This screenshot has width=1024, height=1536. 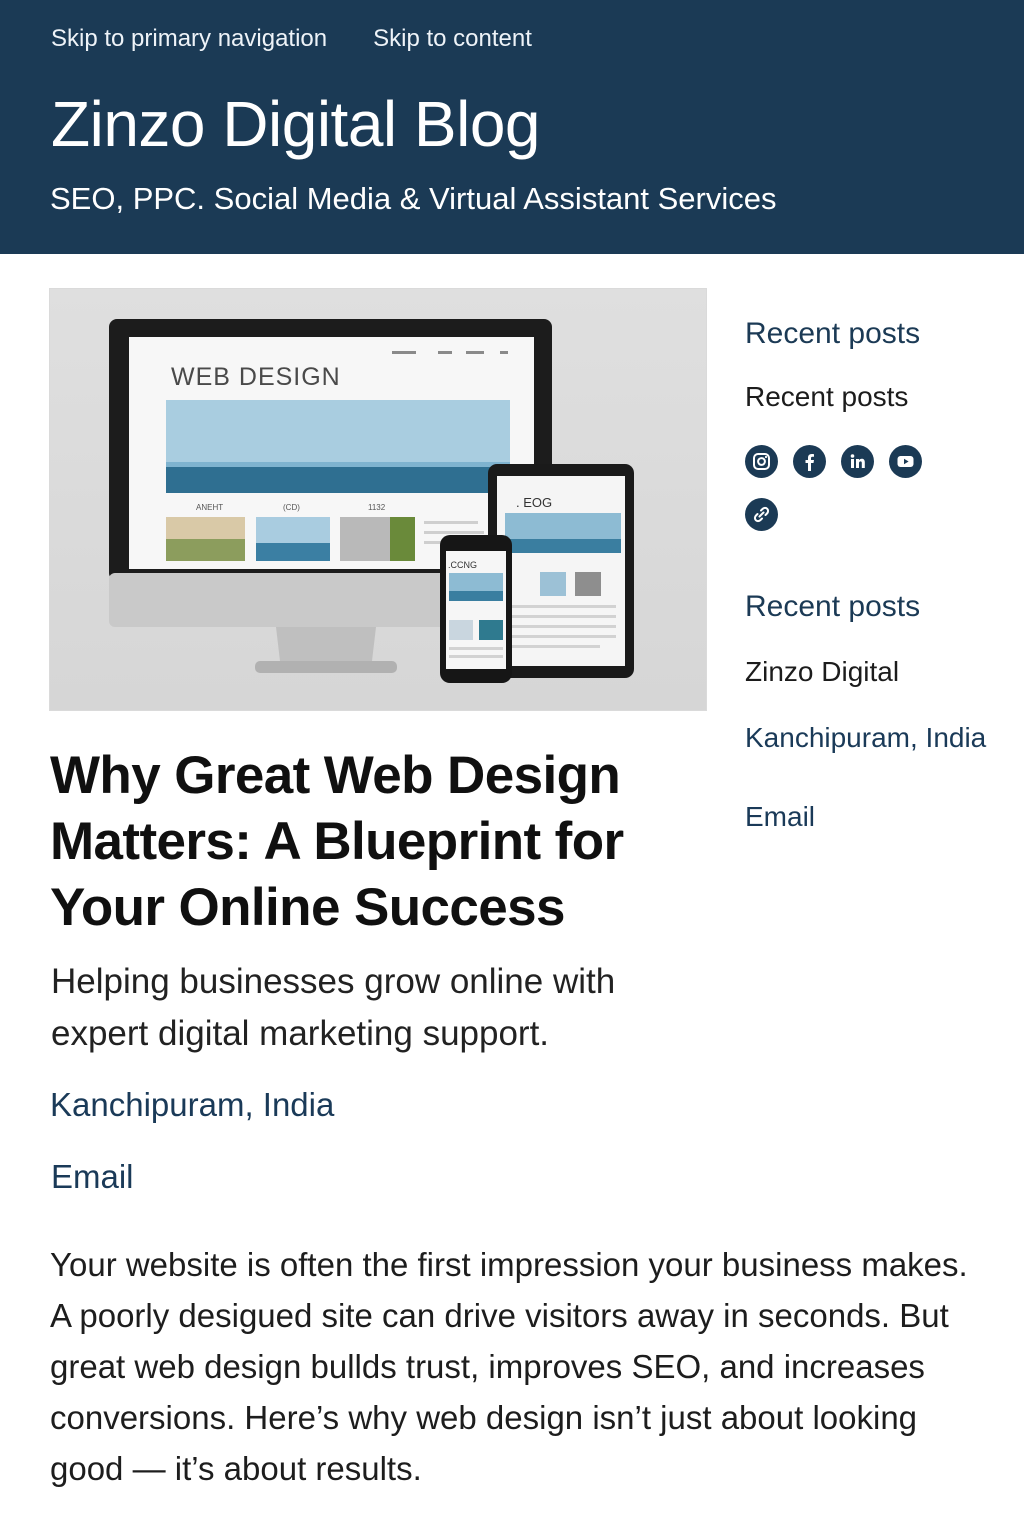 I want to click on widget-title-recent-posts: Recent posts, so click(x=833, y=333).